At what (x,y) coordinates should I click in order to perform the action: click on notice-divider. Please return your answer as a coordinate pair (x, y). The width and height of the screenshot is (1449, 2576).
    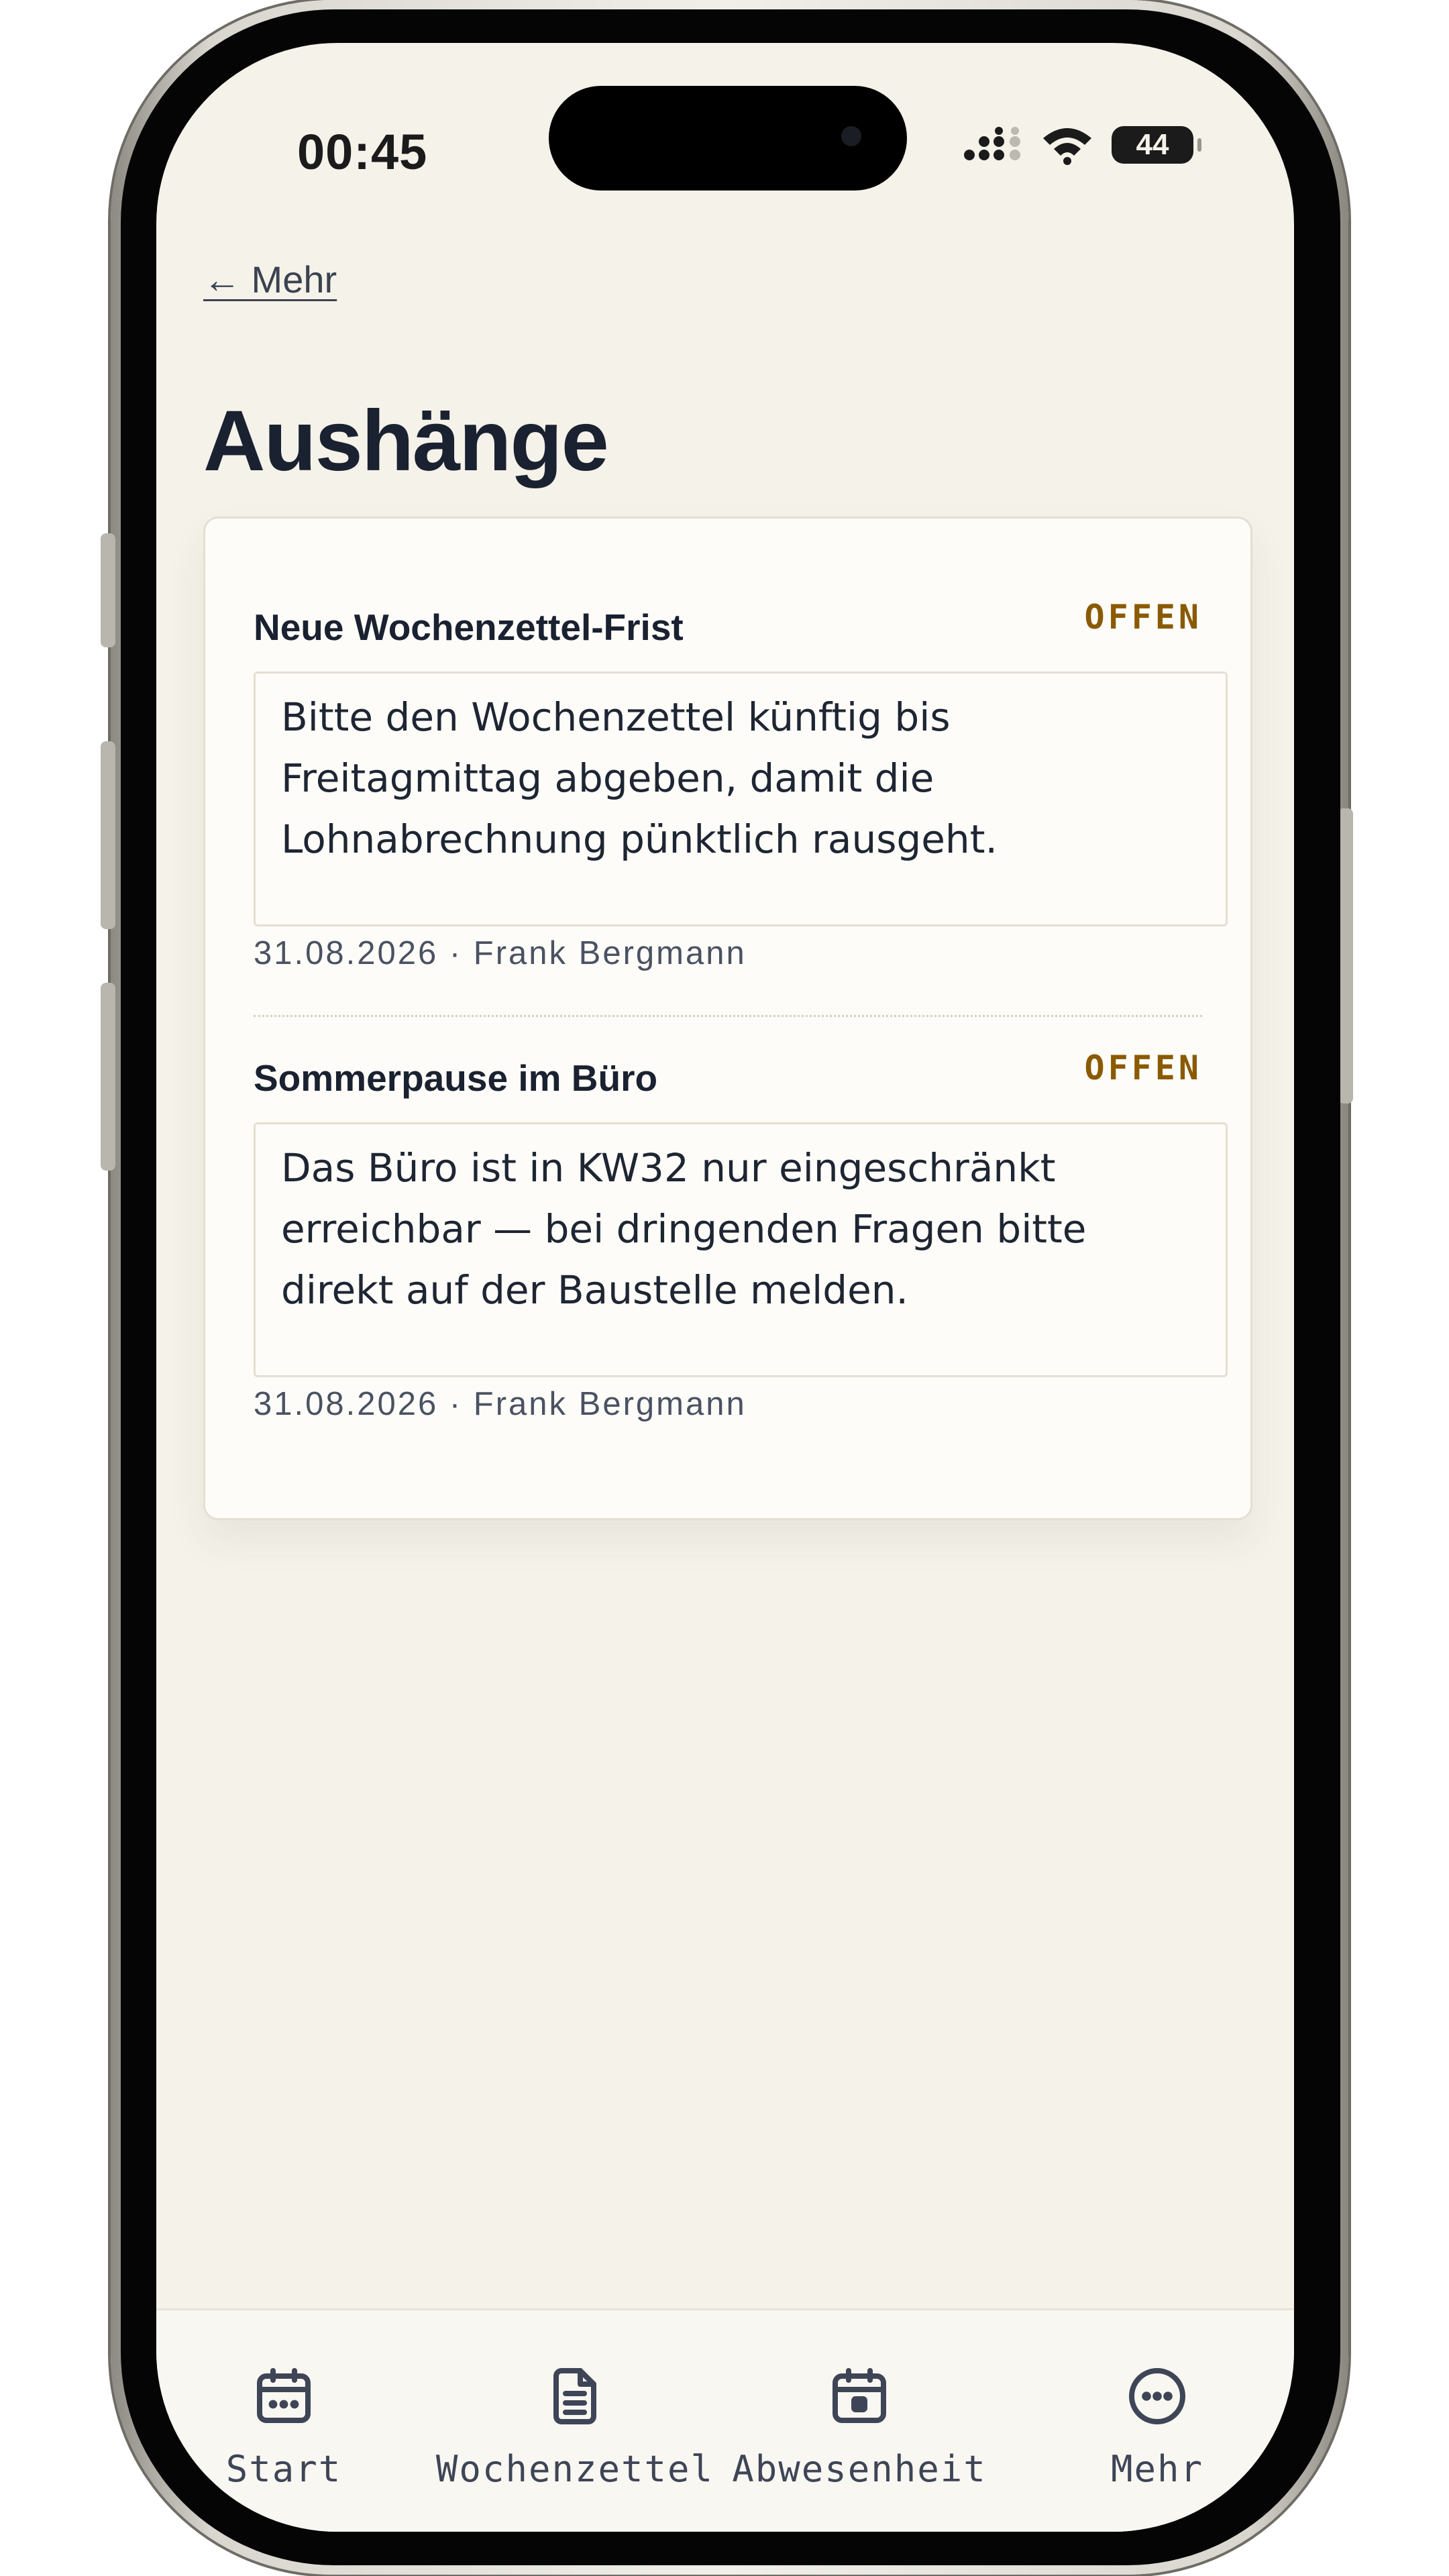
    Looking at the image, I should click on (728, 1016).